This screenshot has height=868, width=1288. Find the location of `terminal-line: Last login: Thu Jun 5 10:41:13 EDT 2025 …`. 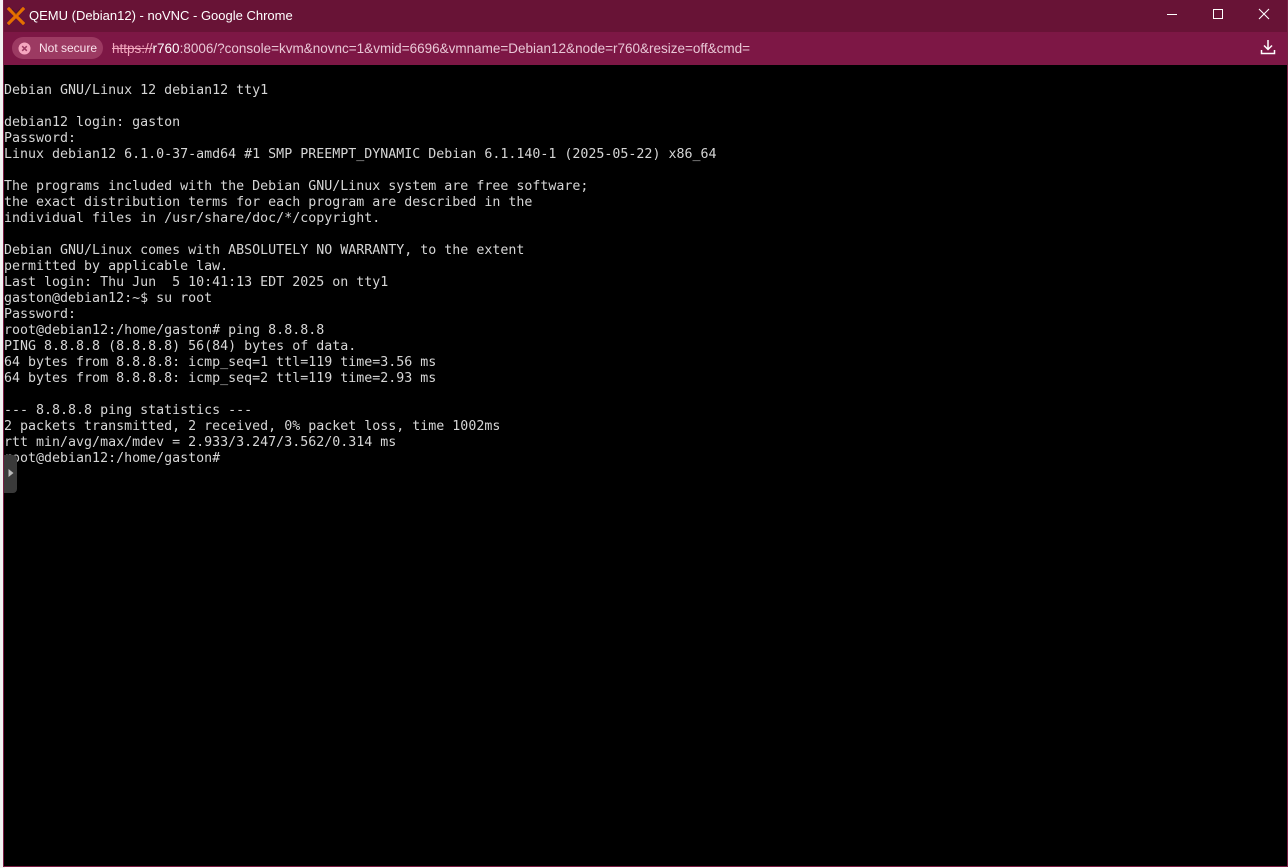

terminal-line: Last login: Thu Jun 5 10:41:13 EDT 2025 … is located at coordinates (196, 282).